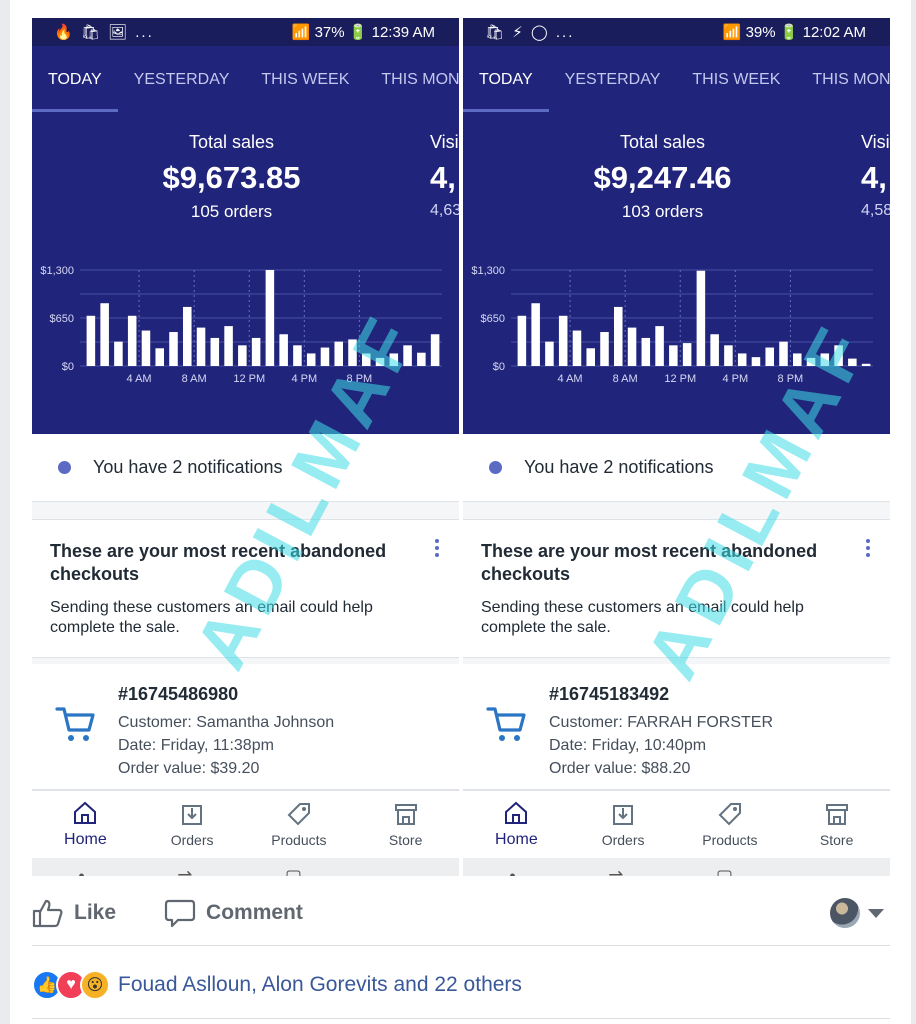 The image size is (916, 1024). I want to click on orders-icon, so click(192, 814).